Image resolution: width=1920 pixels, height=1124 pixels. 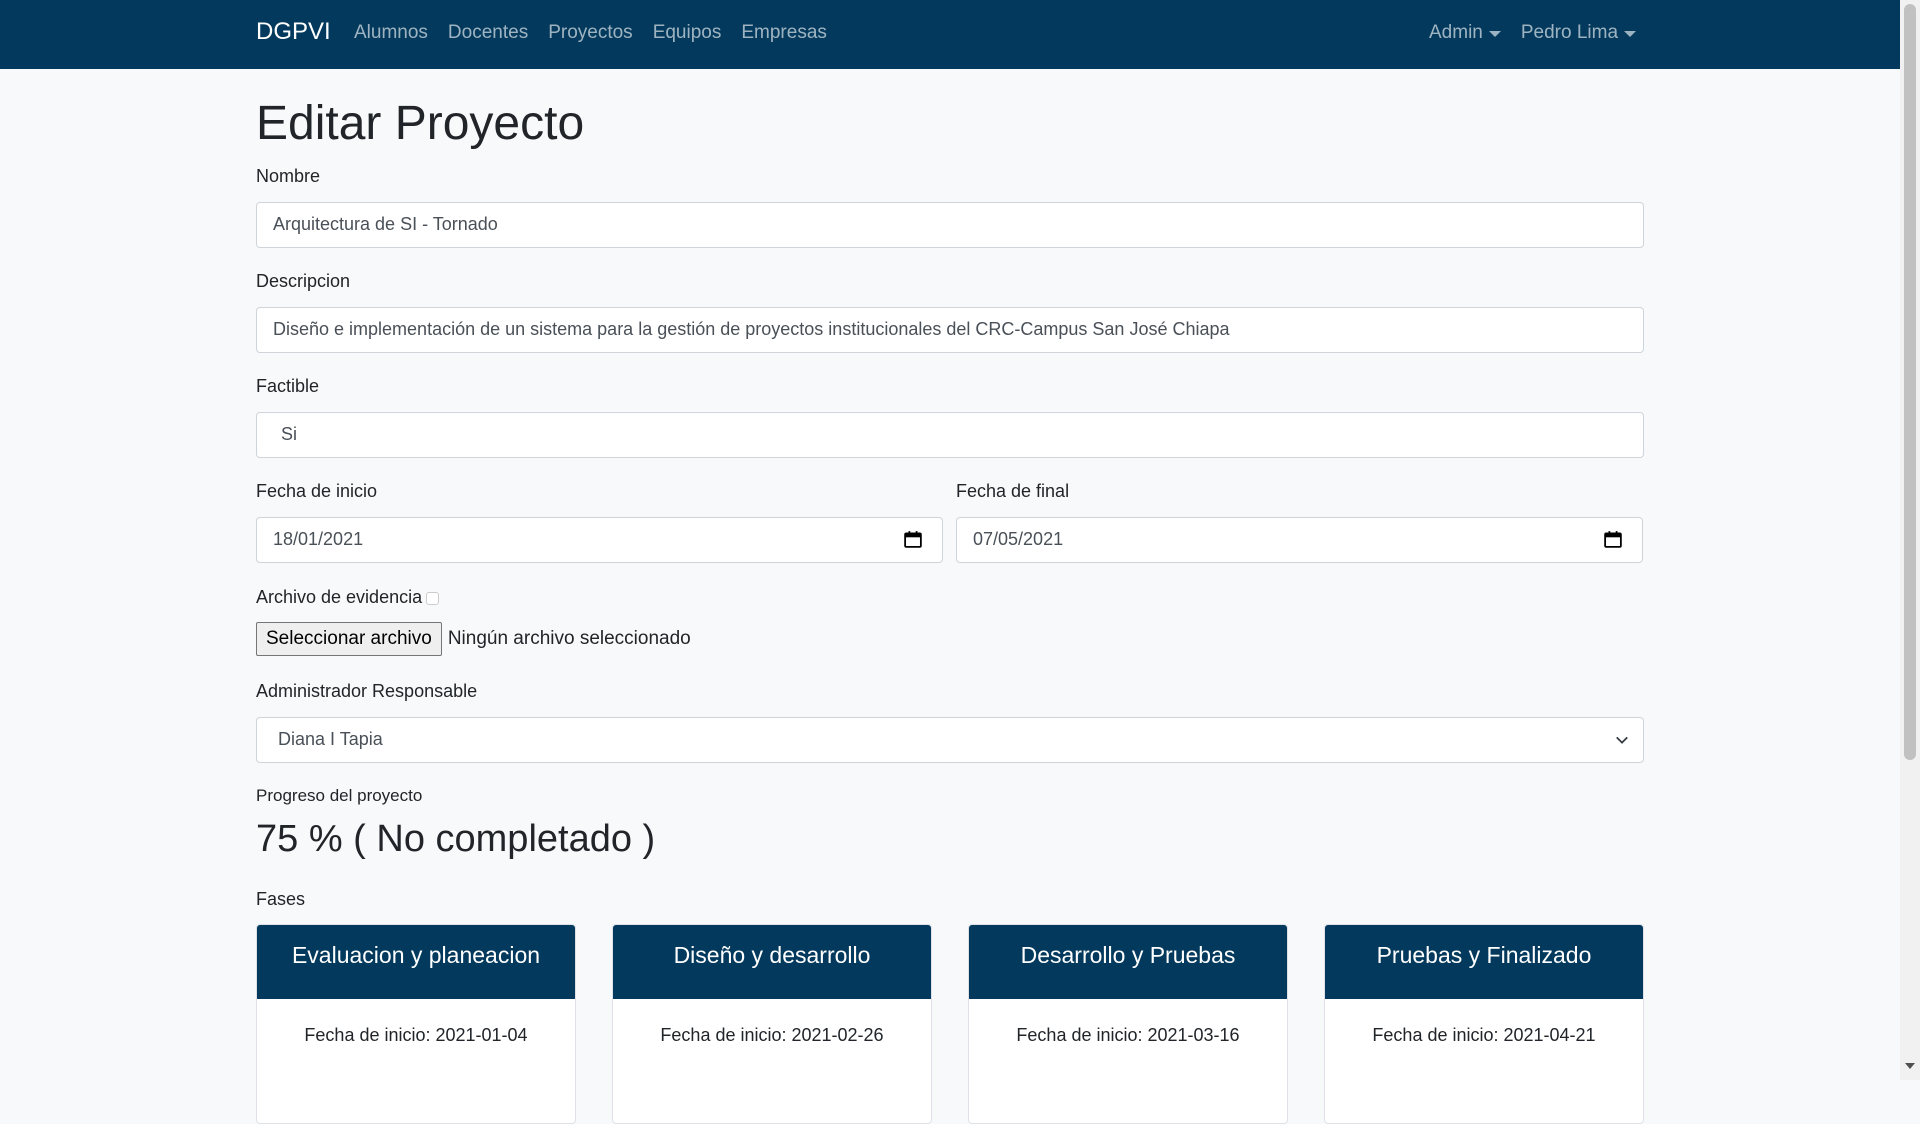 What do you see at coordinates (367, 691) in the screenshot?
I see `admin-label: Administrador Responsable` at bounding box center [367, 691].